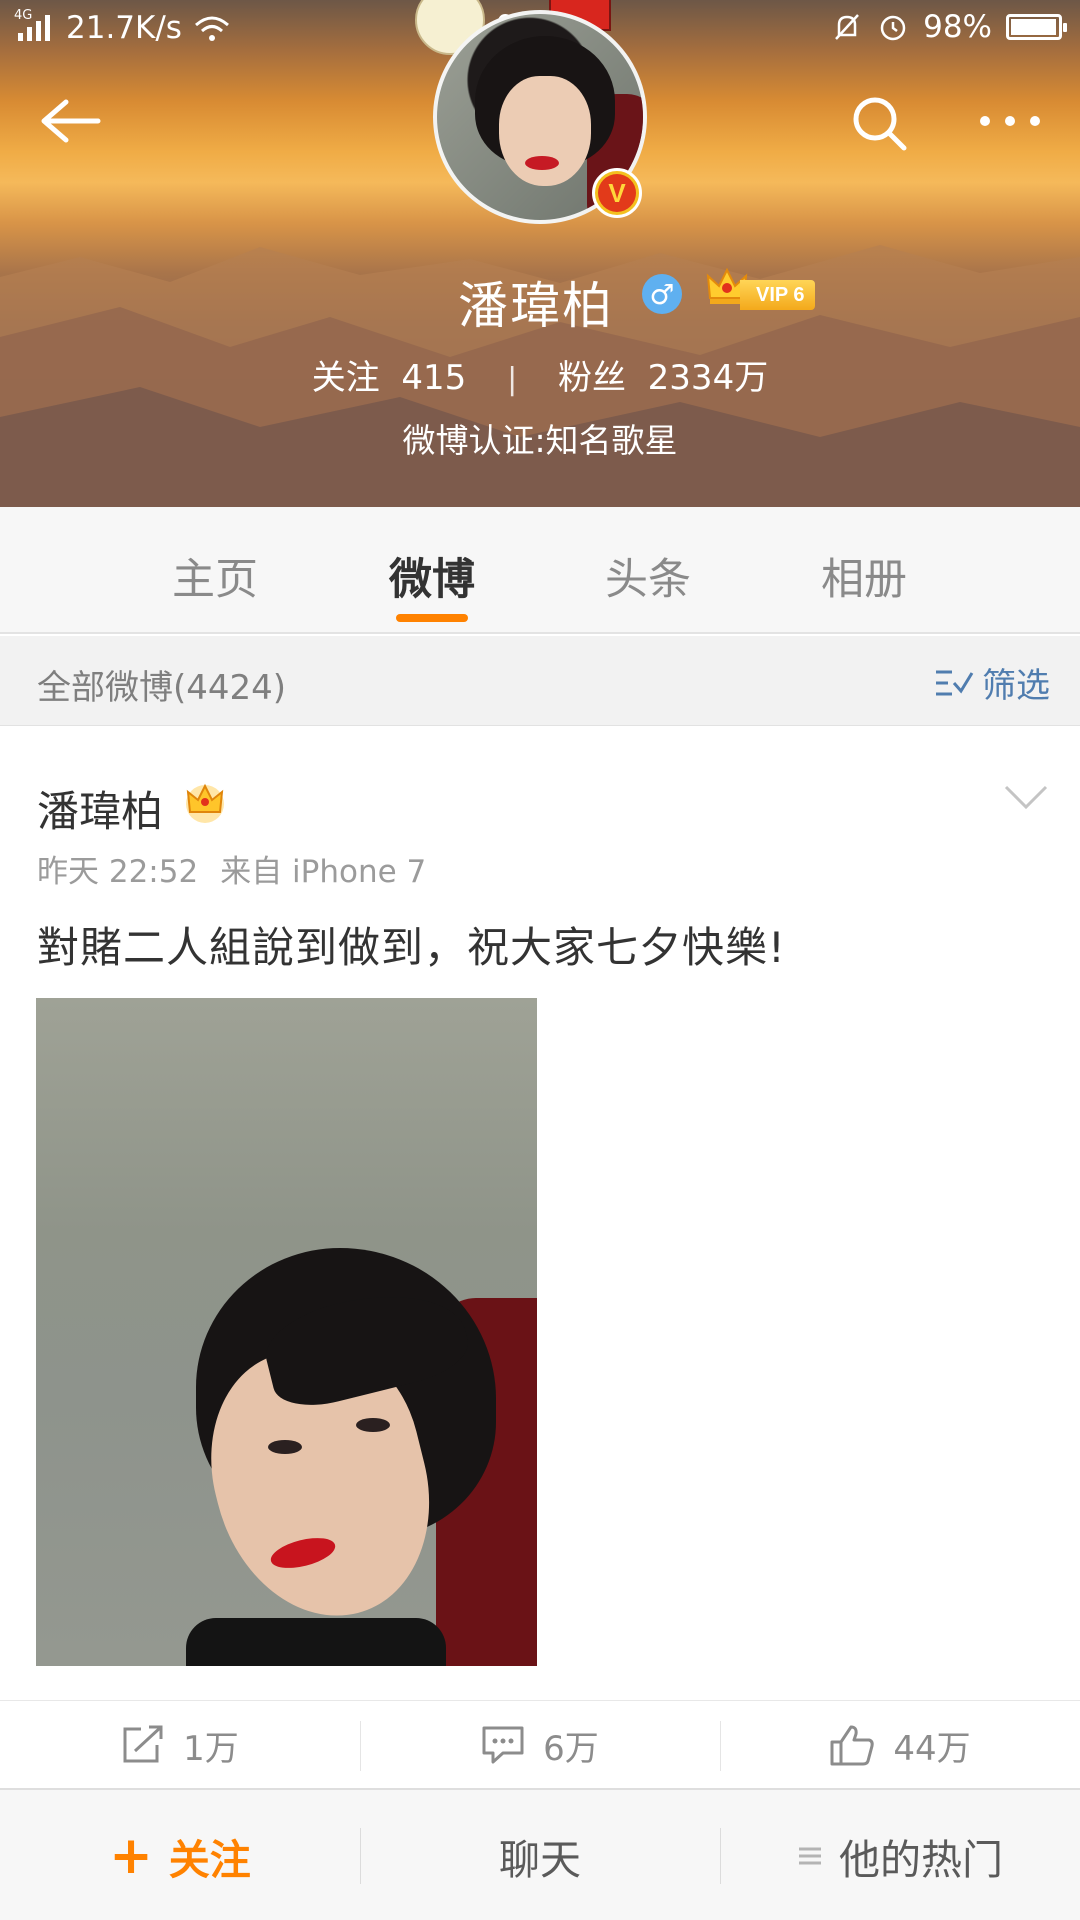  Describe the element at coordinates (847, 27) in the screenshot. I see `mute-bell-icon` at that location.